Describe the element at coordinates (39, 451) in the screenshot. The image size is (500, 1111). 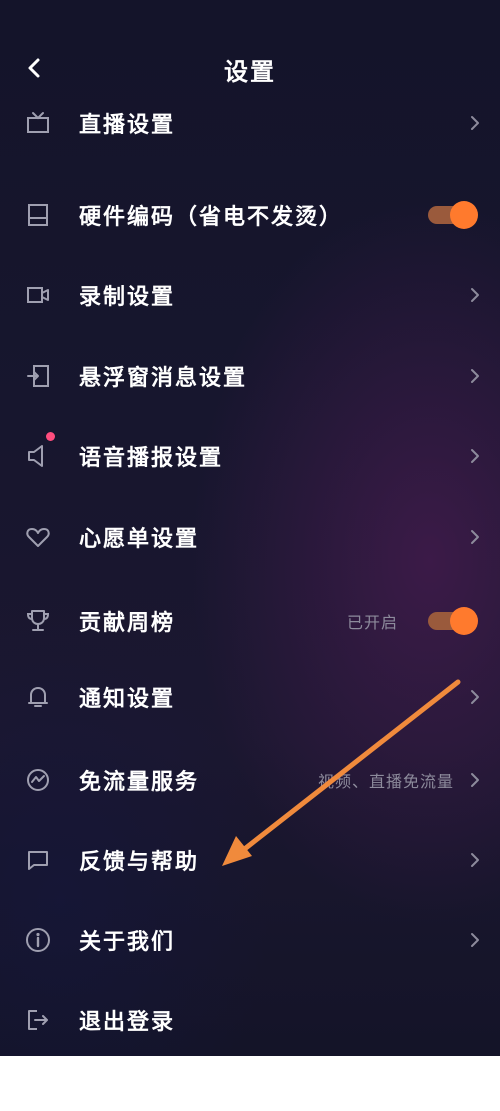
I see `speaker-icon` at that location.